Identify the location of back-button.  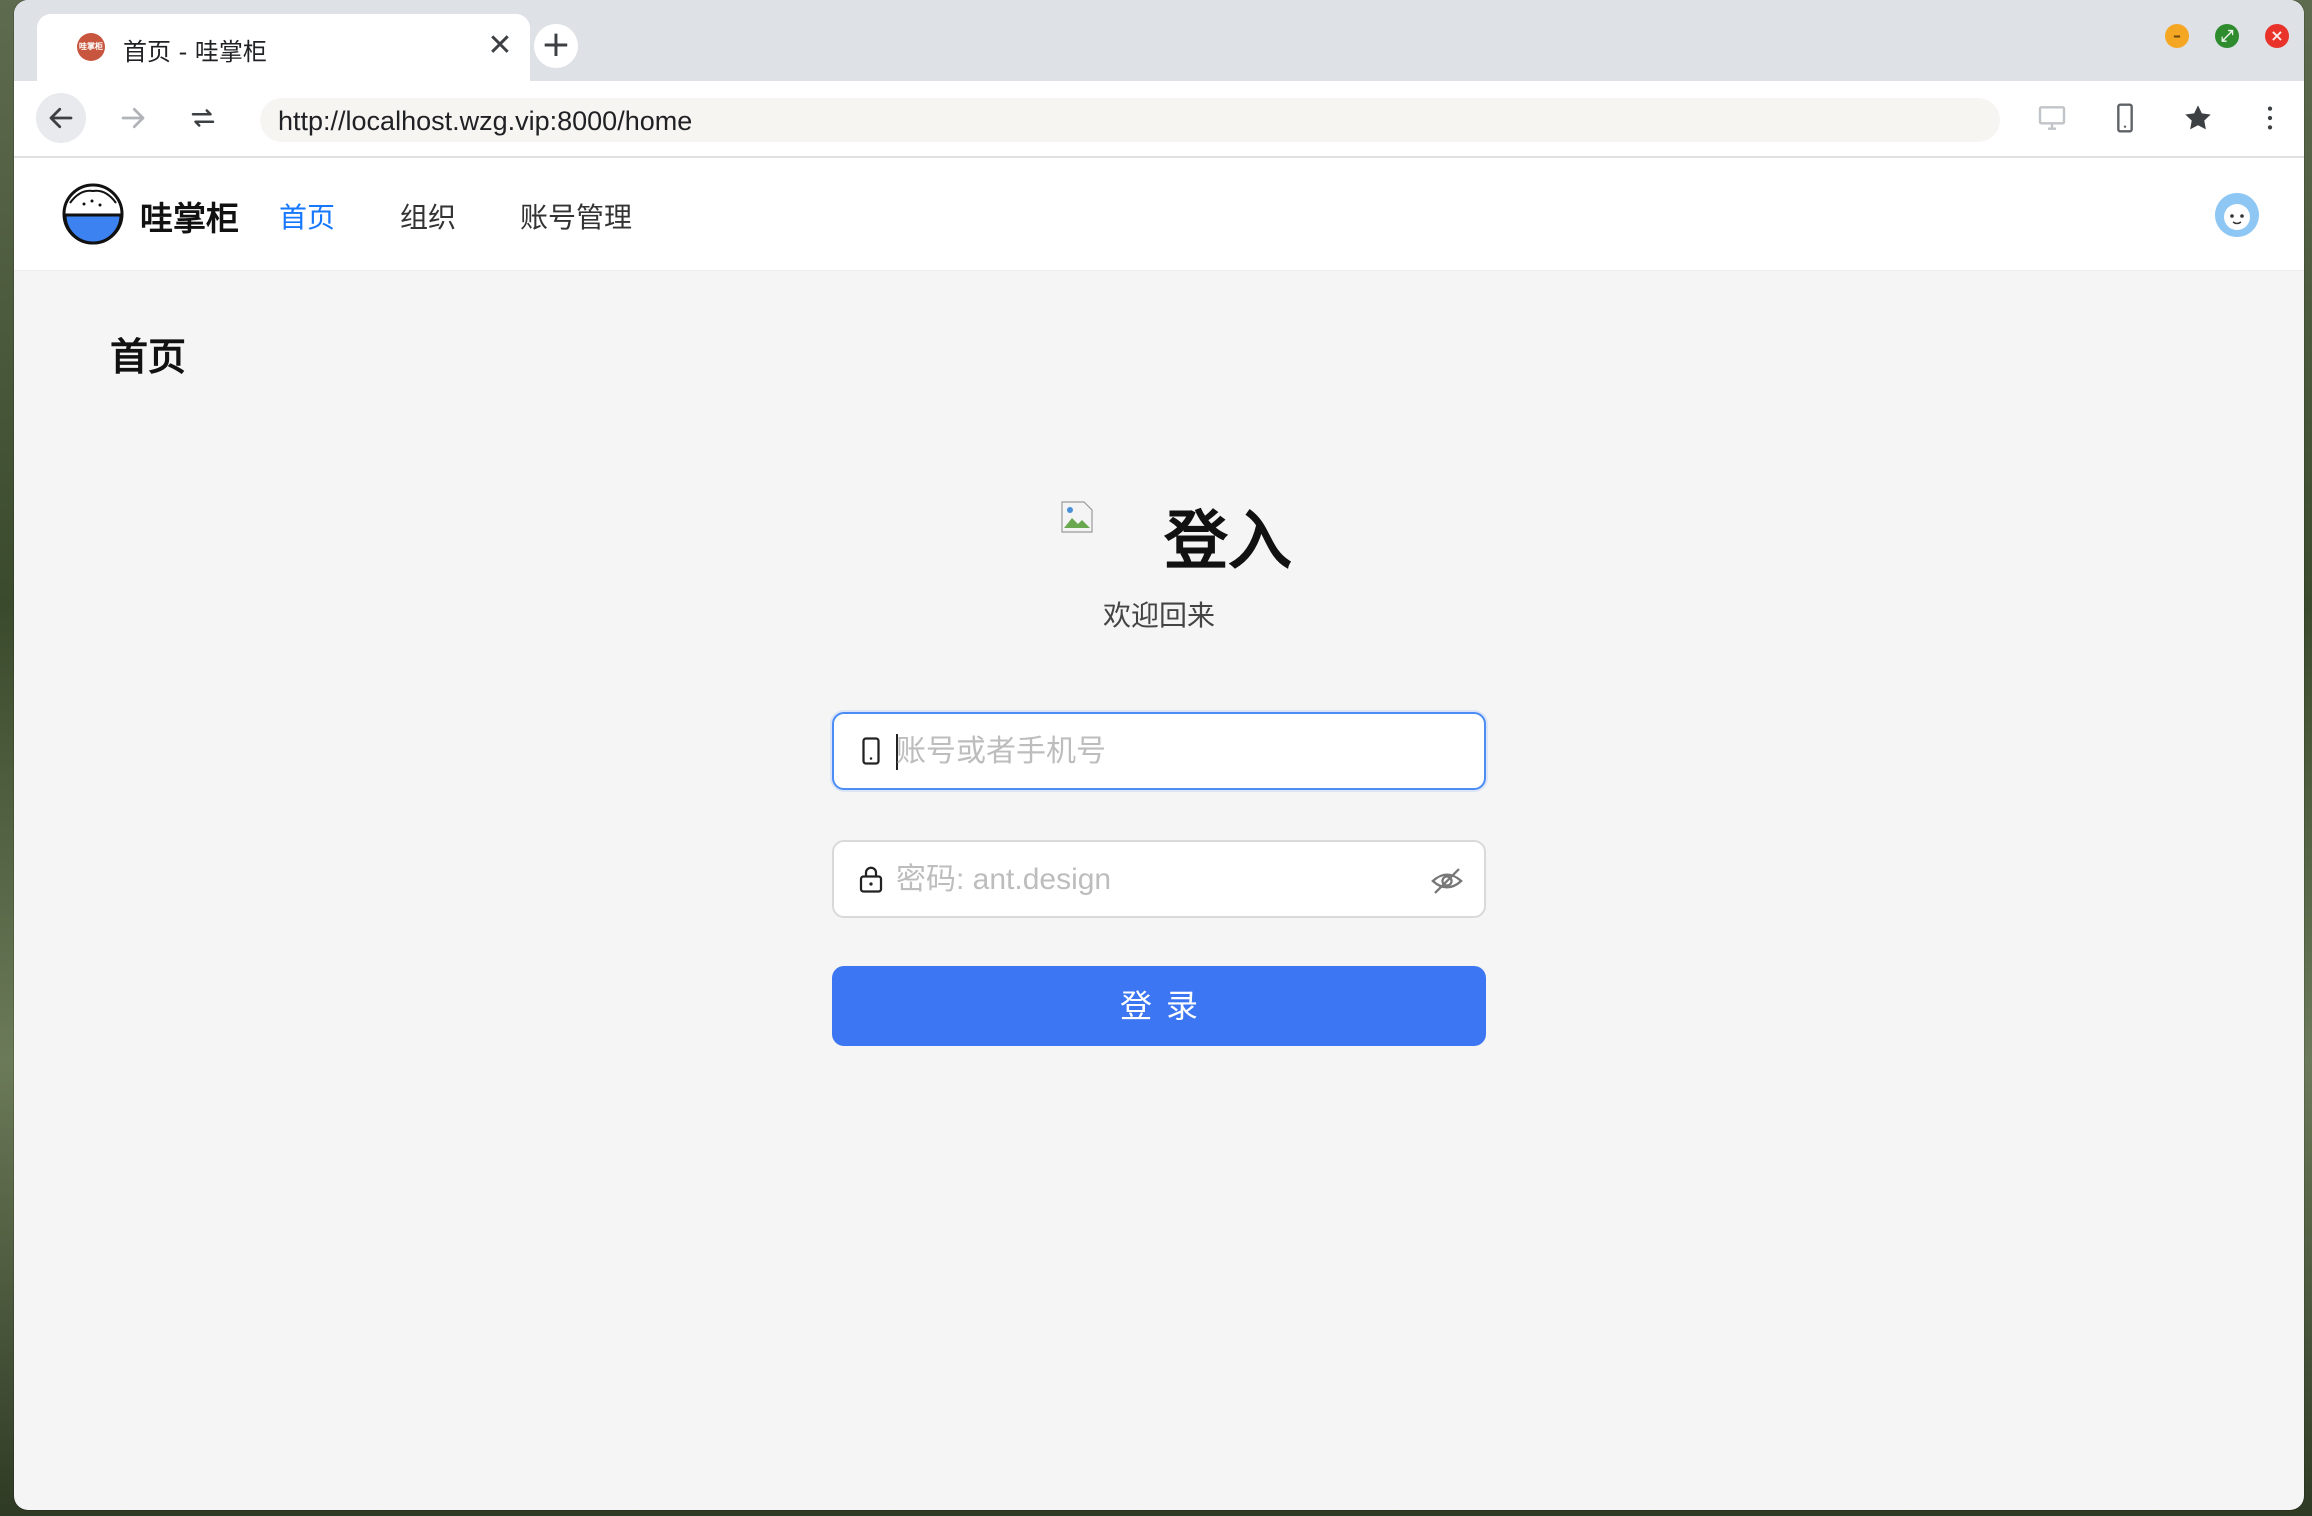
(61, 118).